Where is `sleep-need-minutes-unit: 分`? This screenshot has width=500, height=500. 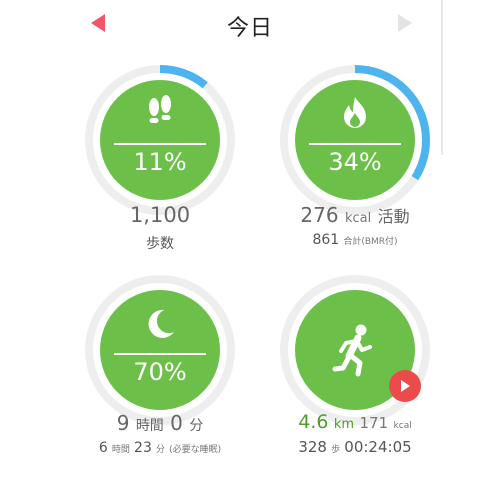 sleep-need-minutes-unit: 分 is located at coordinates (161, 450).